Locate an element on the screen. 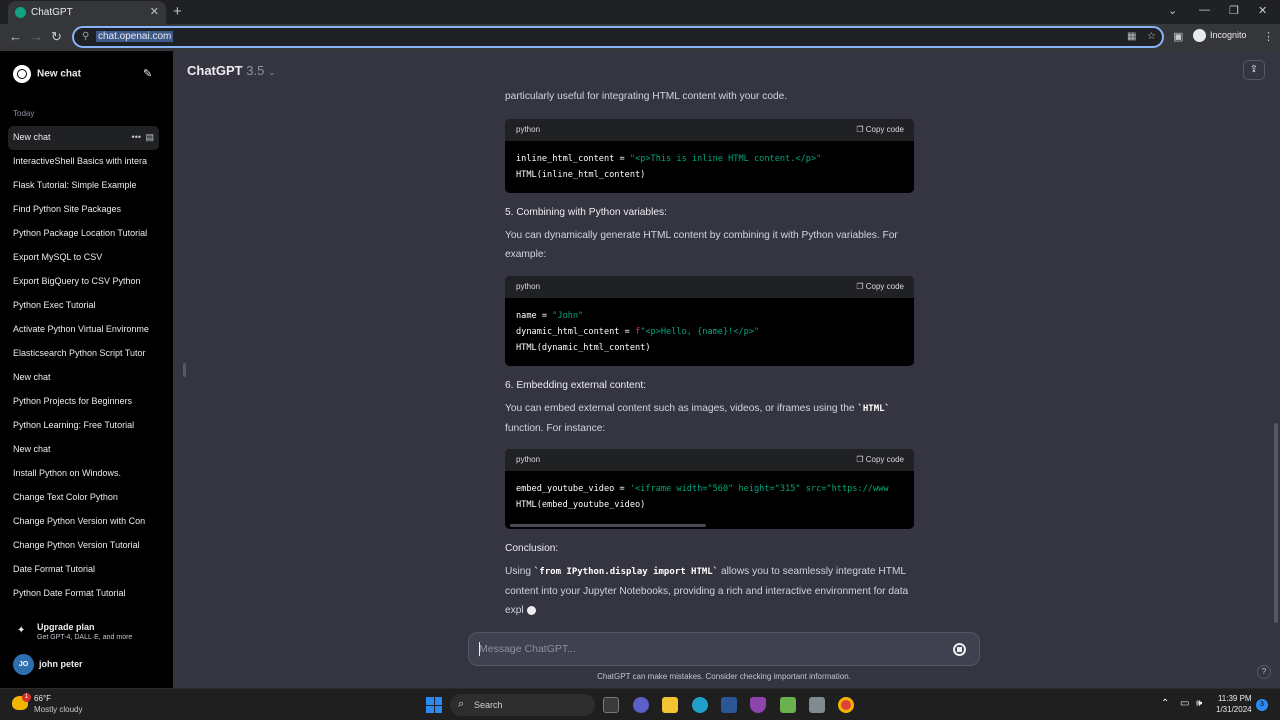 The image size is (1280, 720). chat-item: Date Format Tutorial is located at coordinates (83, 570).